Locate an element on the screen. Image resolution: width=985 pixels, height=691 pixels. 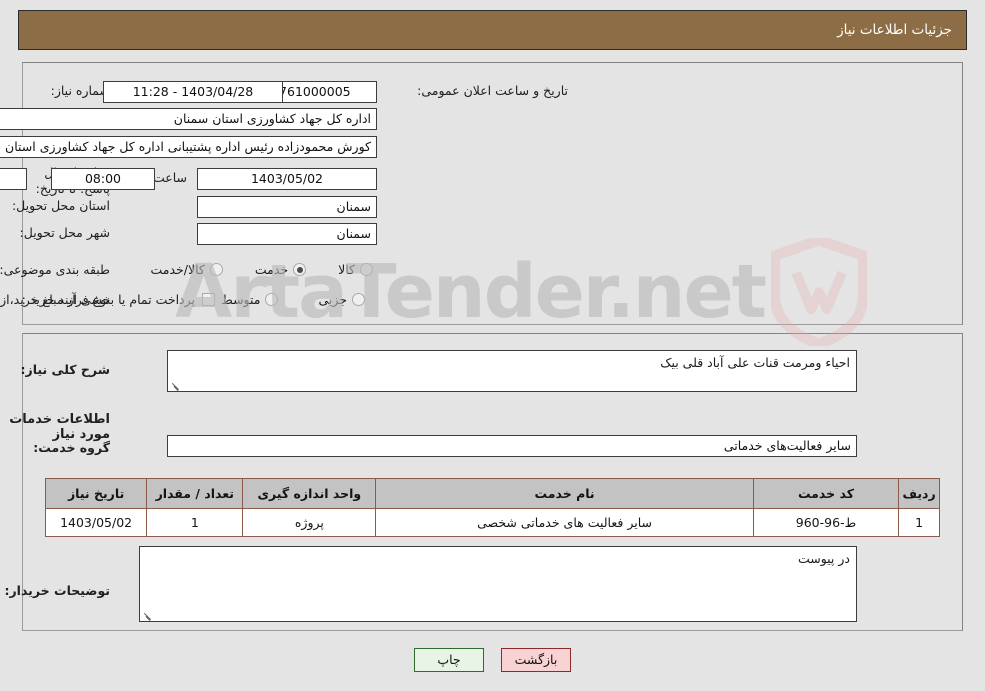
deadline-days-field: 4 is located at coordinates (13, 179).